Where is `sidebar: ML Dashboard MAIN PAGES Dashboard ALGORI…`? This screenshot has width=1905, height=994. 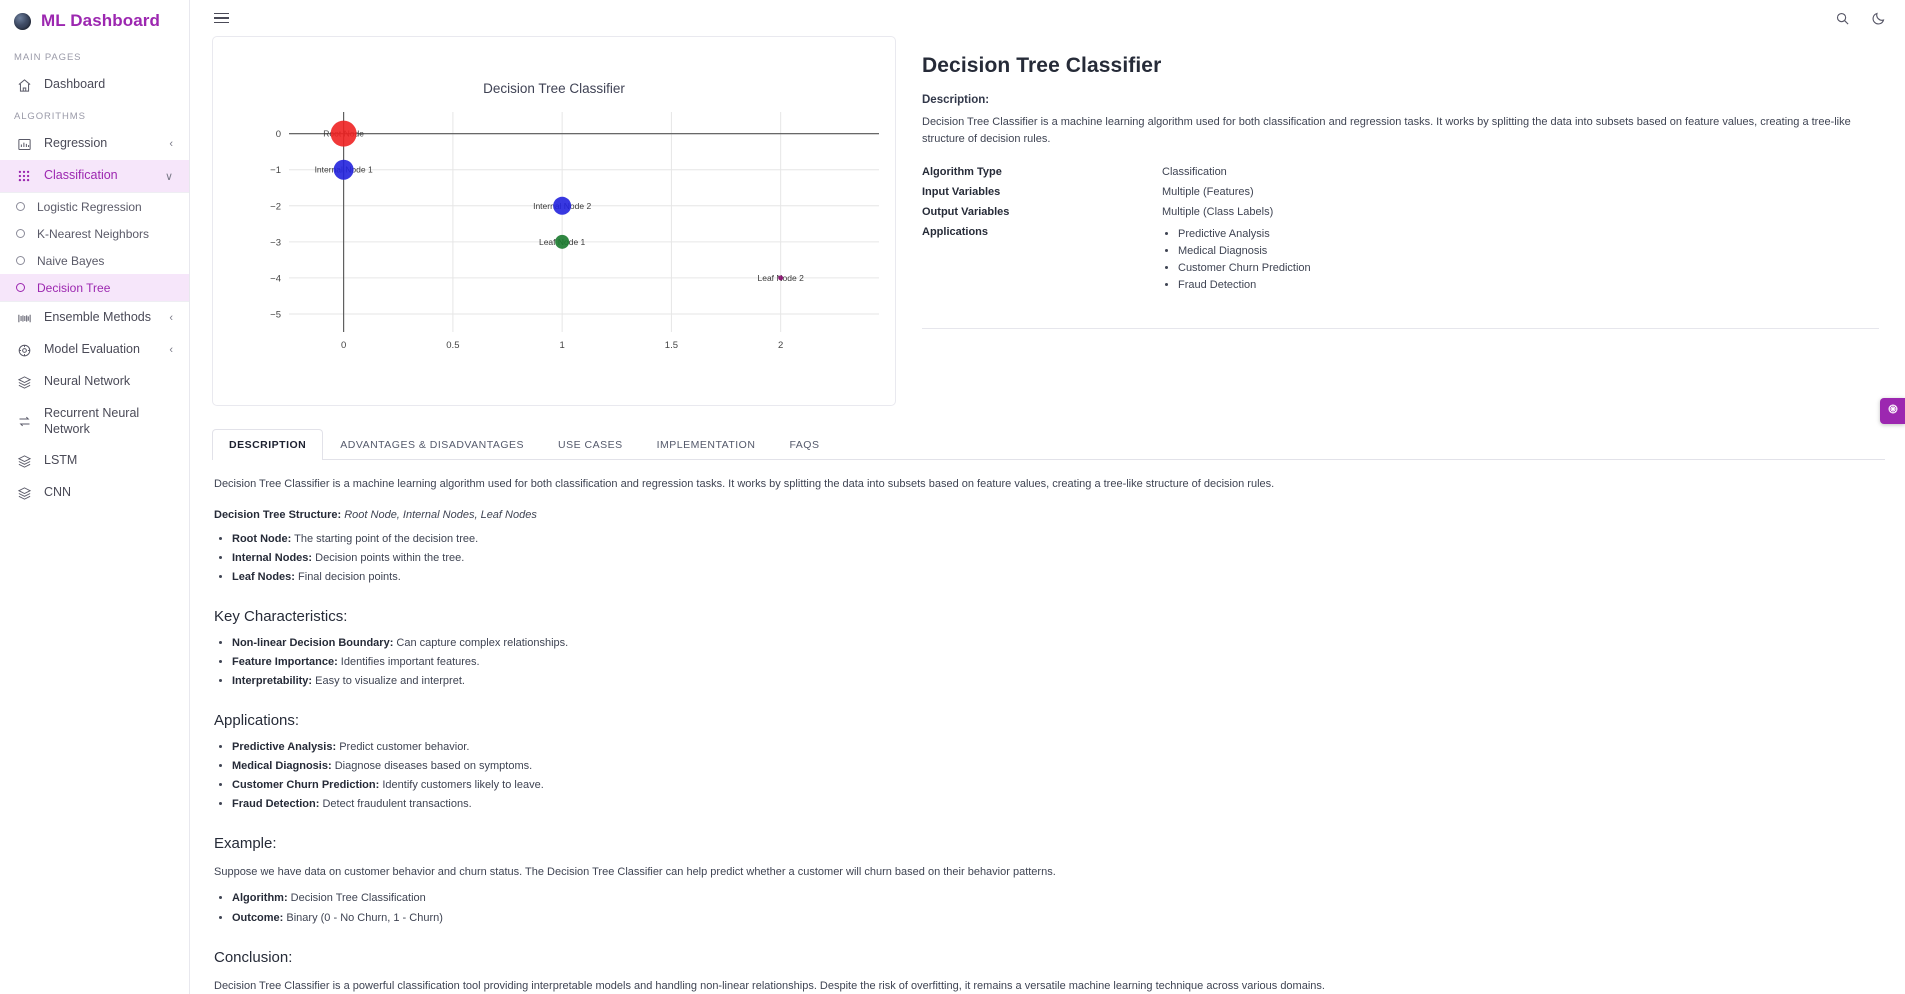 sidebar: ML Dashboard MAIN PAGES Dashboard ALGORI… is located at coordinates (95, 497).